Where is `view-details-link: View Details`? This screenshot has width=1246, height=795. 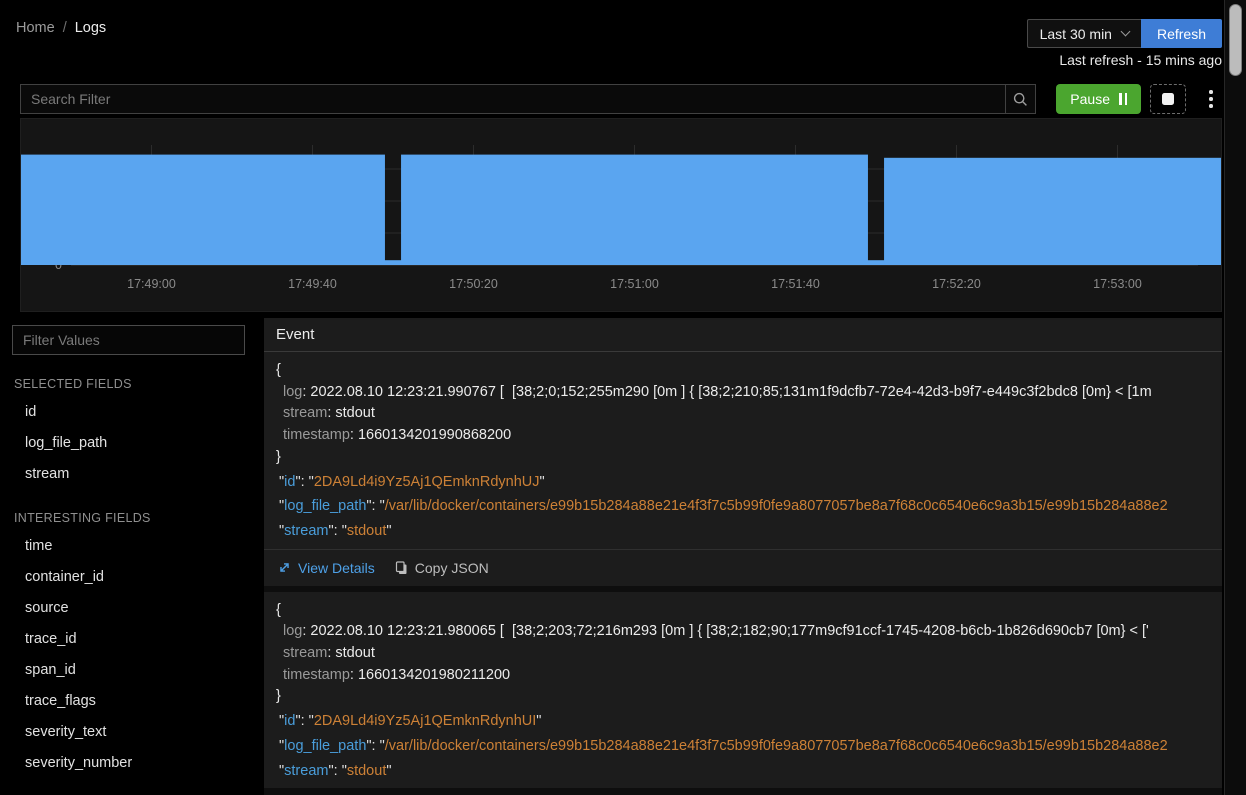
view-details-link: View Details is located at coordinates (326, 568).